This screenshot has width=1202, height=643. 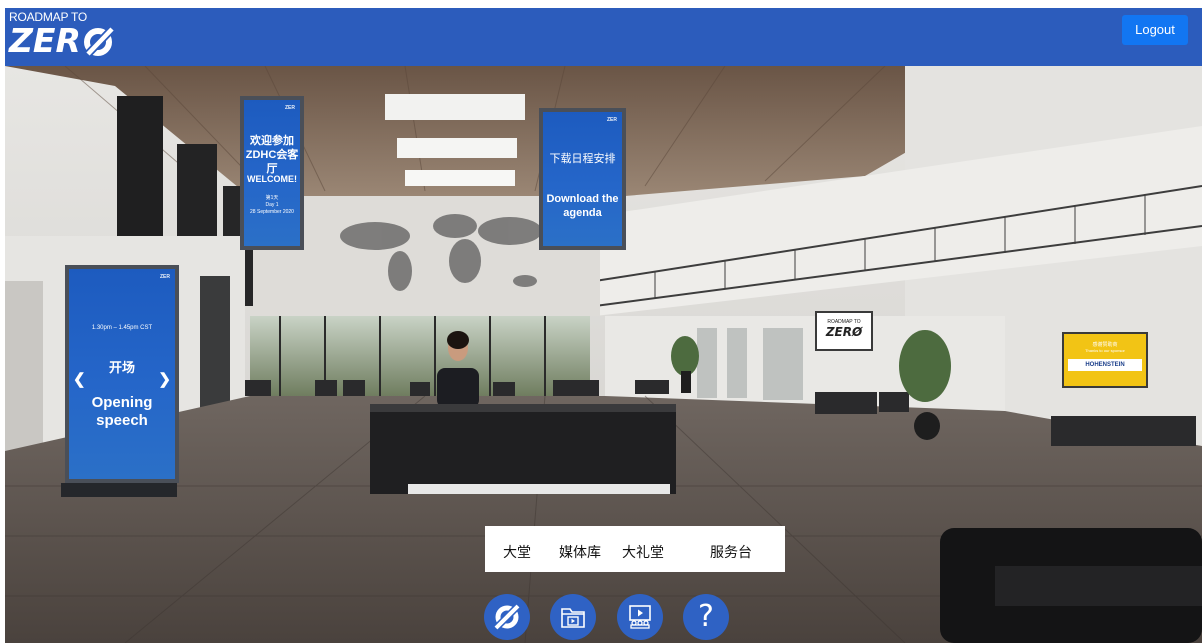 I want to click on auditorium-button, so click(x=640, y=617).